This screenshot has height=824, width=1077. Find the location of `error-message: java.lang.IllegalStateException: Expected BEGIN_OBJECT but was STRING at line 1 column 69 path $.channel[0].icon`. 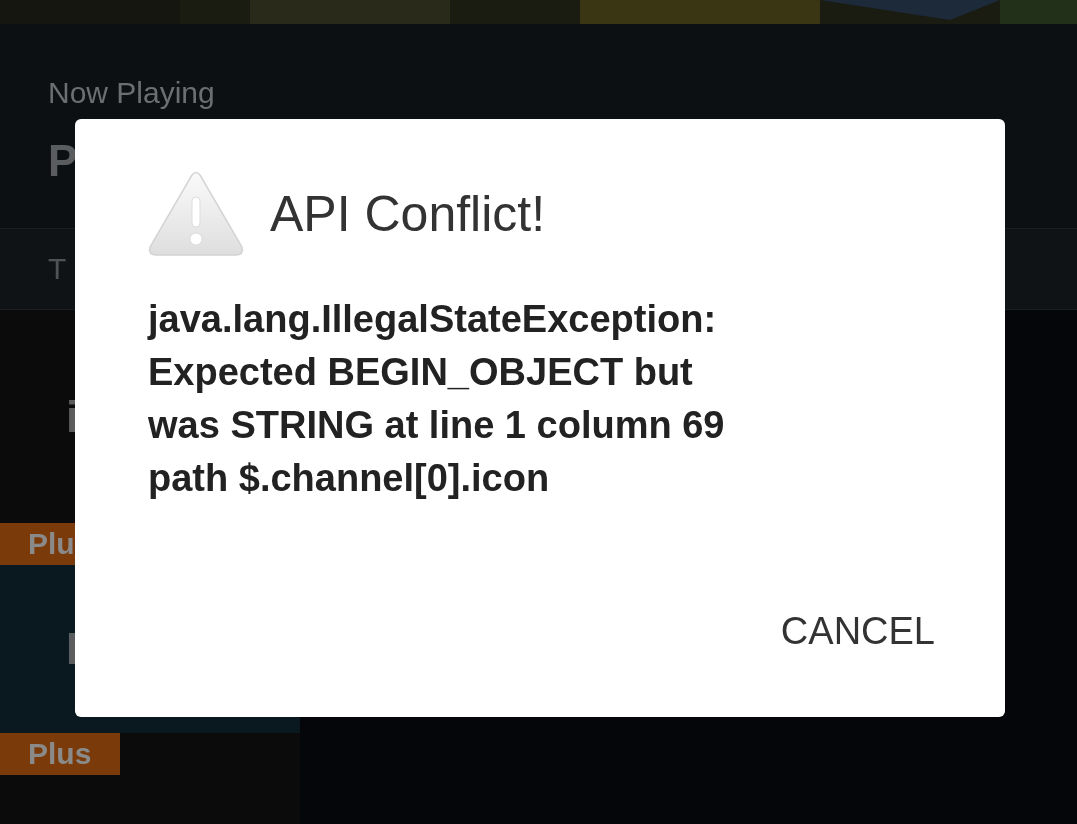

error-message: java.lang.IllegalStateException: Expected BEGIN_OBJECT but was STRING at line 1 column 69 path $.channel[0].icon is located at coordinates (436, 399).